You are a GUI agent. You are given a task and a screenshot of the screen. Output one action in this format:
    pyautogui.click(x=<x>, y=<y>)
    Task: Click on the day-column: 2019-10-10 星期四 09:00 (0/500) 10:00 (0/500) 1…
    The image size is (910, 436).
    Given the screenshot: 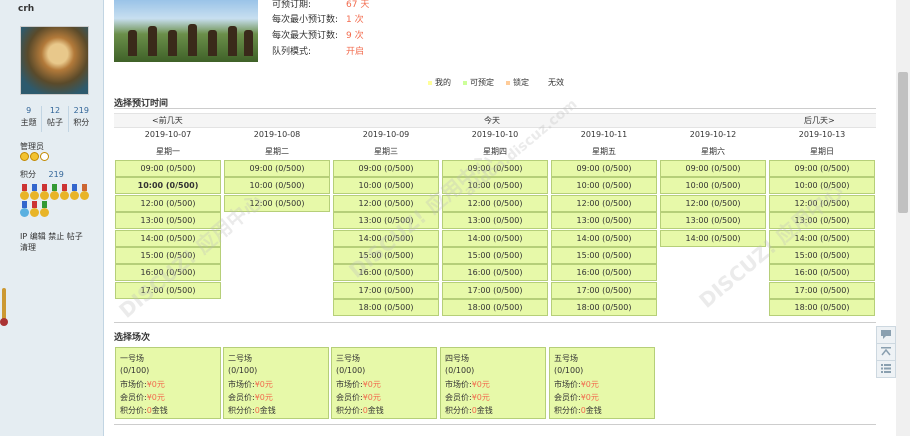 What is the action you would take?
    pyautogui.click(x=495, y=222)
    